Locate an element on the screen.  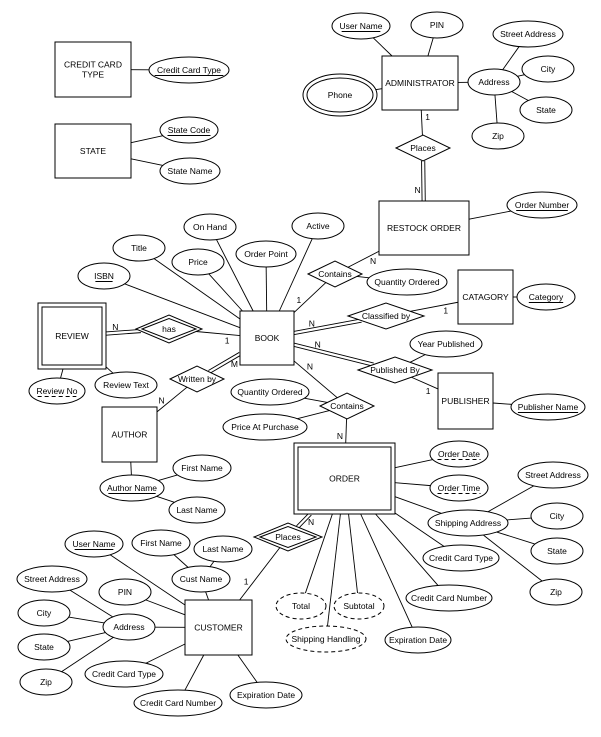
attribute-pub-name: Publisher Name is located at coordinates (548, 407).